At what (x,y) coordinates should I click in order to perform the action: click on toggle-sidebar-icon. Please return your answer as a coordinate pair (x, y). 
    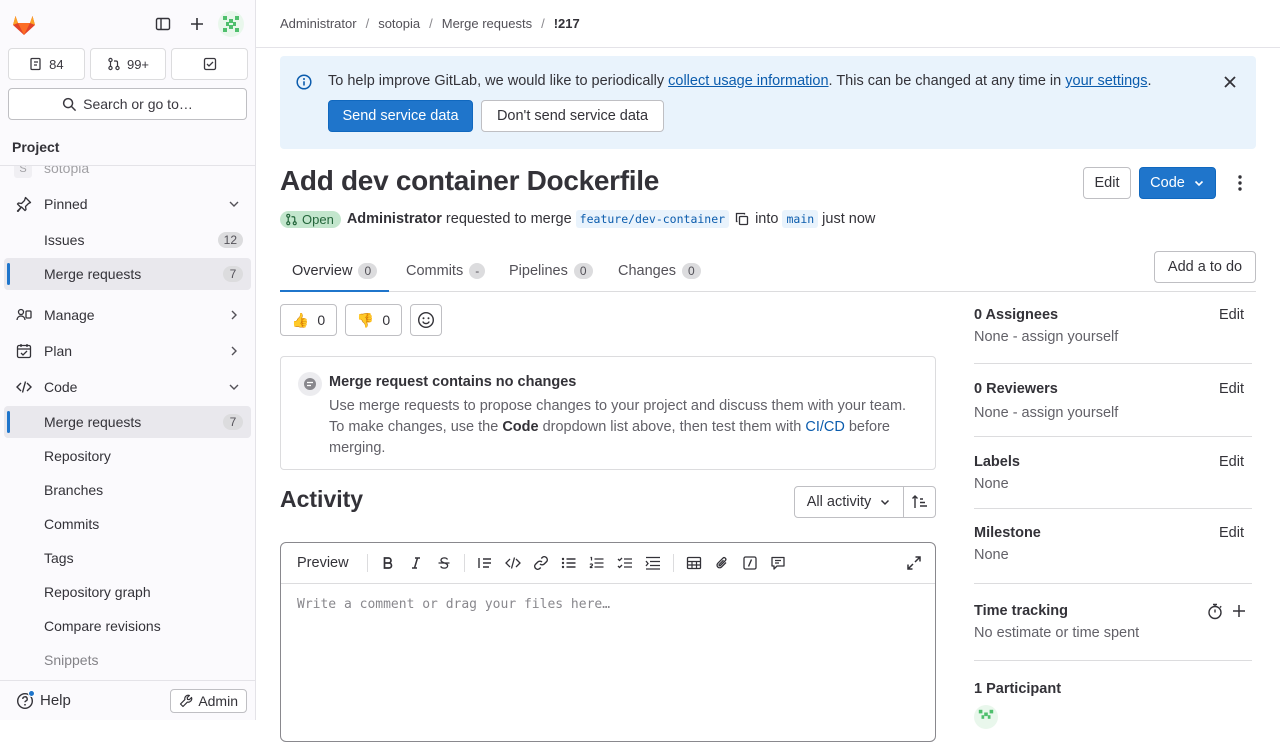
    Looking at the image, I should click on (163, 24).